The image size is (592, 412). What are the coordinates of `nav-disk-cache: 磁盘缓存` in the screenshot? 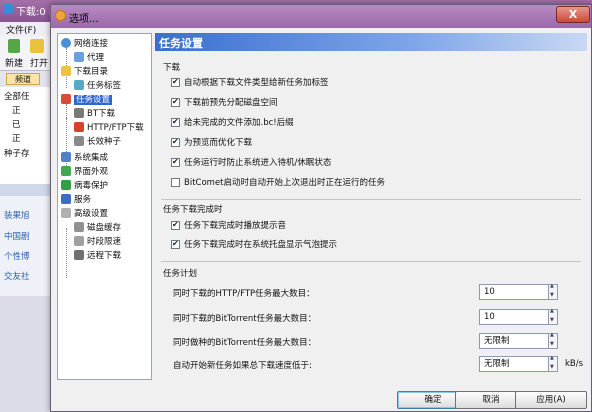 It's located at (97, 228).